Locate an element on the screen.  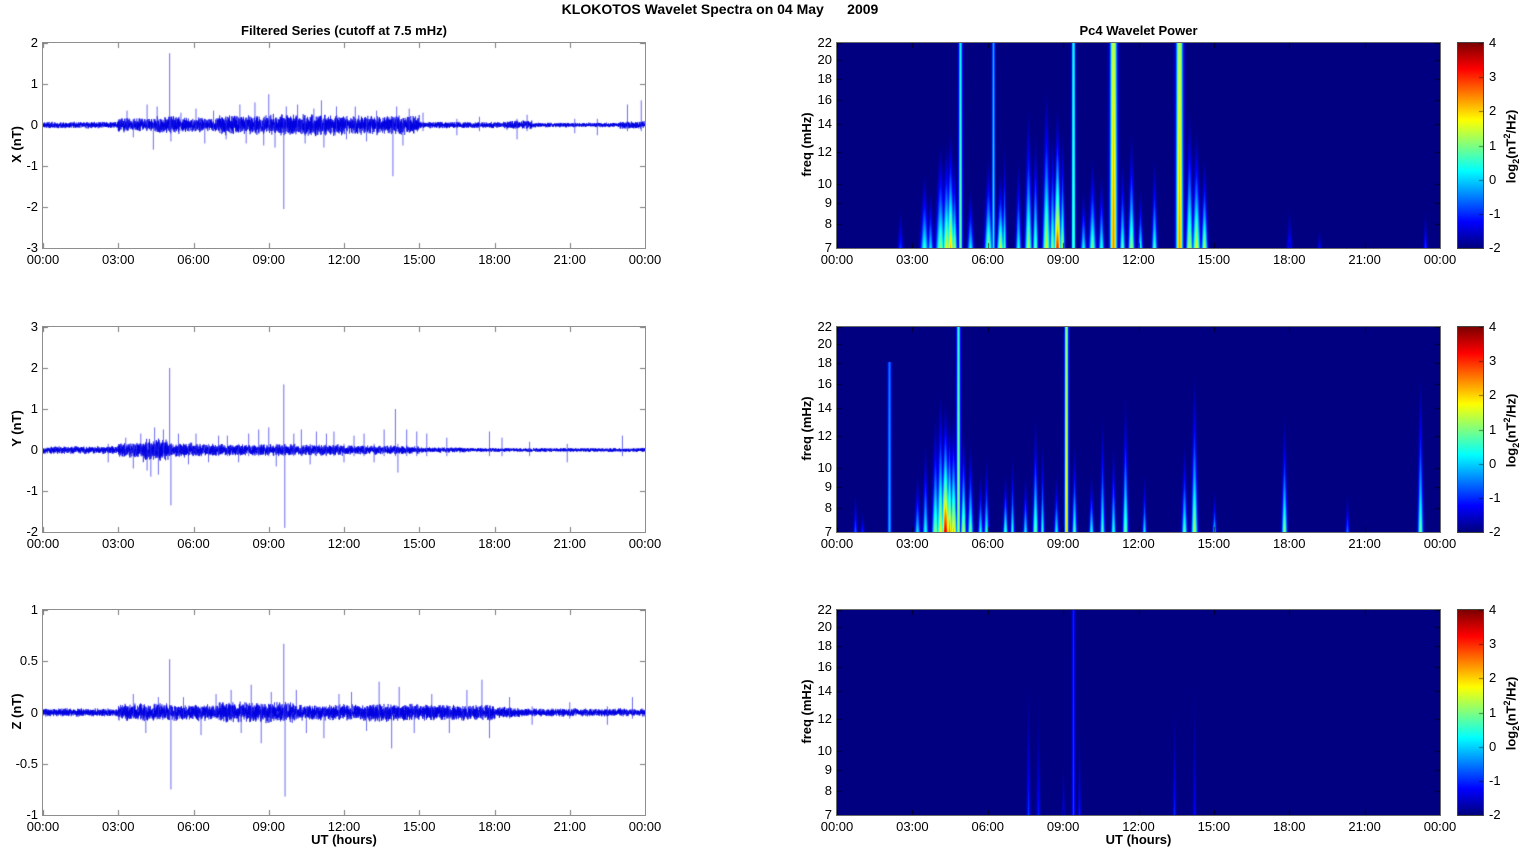
figure-title: KLOKOTOS Wavelet Spectra on 04 May 2009 is located at coordinates (720, 9).